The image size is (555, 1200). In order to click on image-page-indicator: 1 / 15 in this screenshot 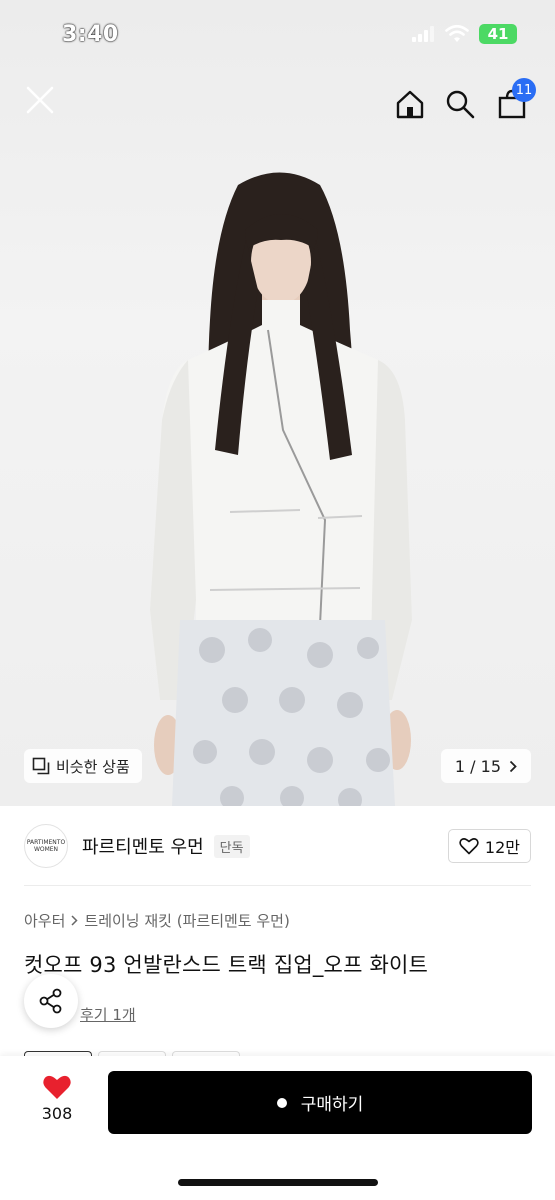, I will do `click(477, 766)`.